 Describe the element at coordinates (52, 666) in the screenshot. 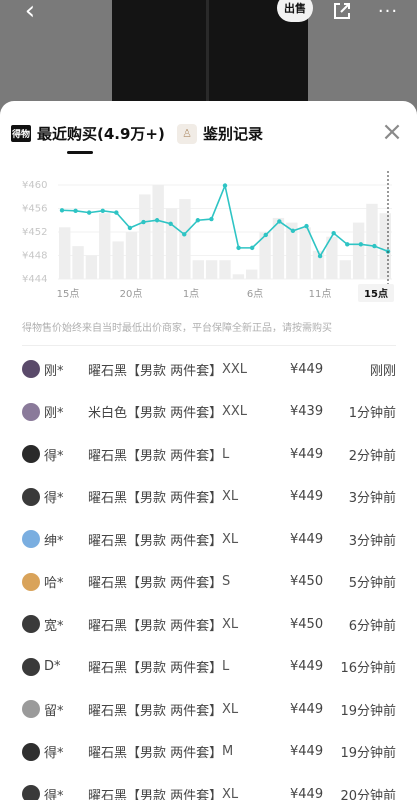

I see `buyer-name: D*` at that location.